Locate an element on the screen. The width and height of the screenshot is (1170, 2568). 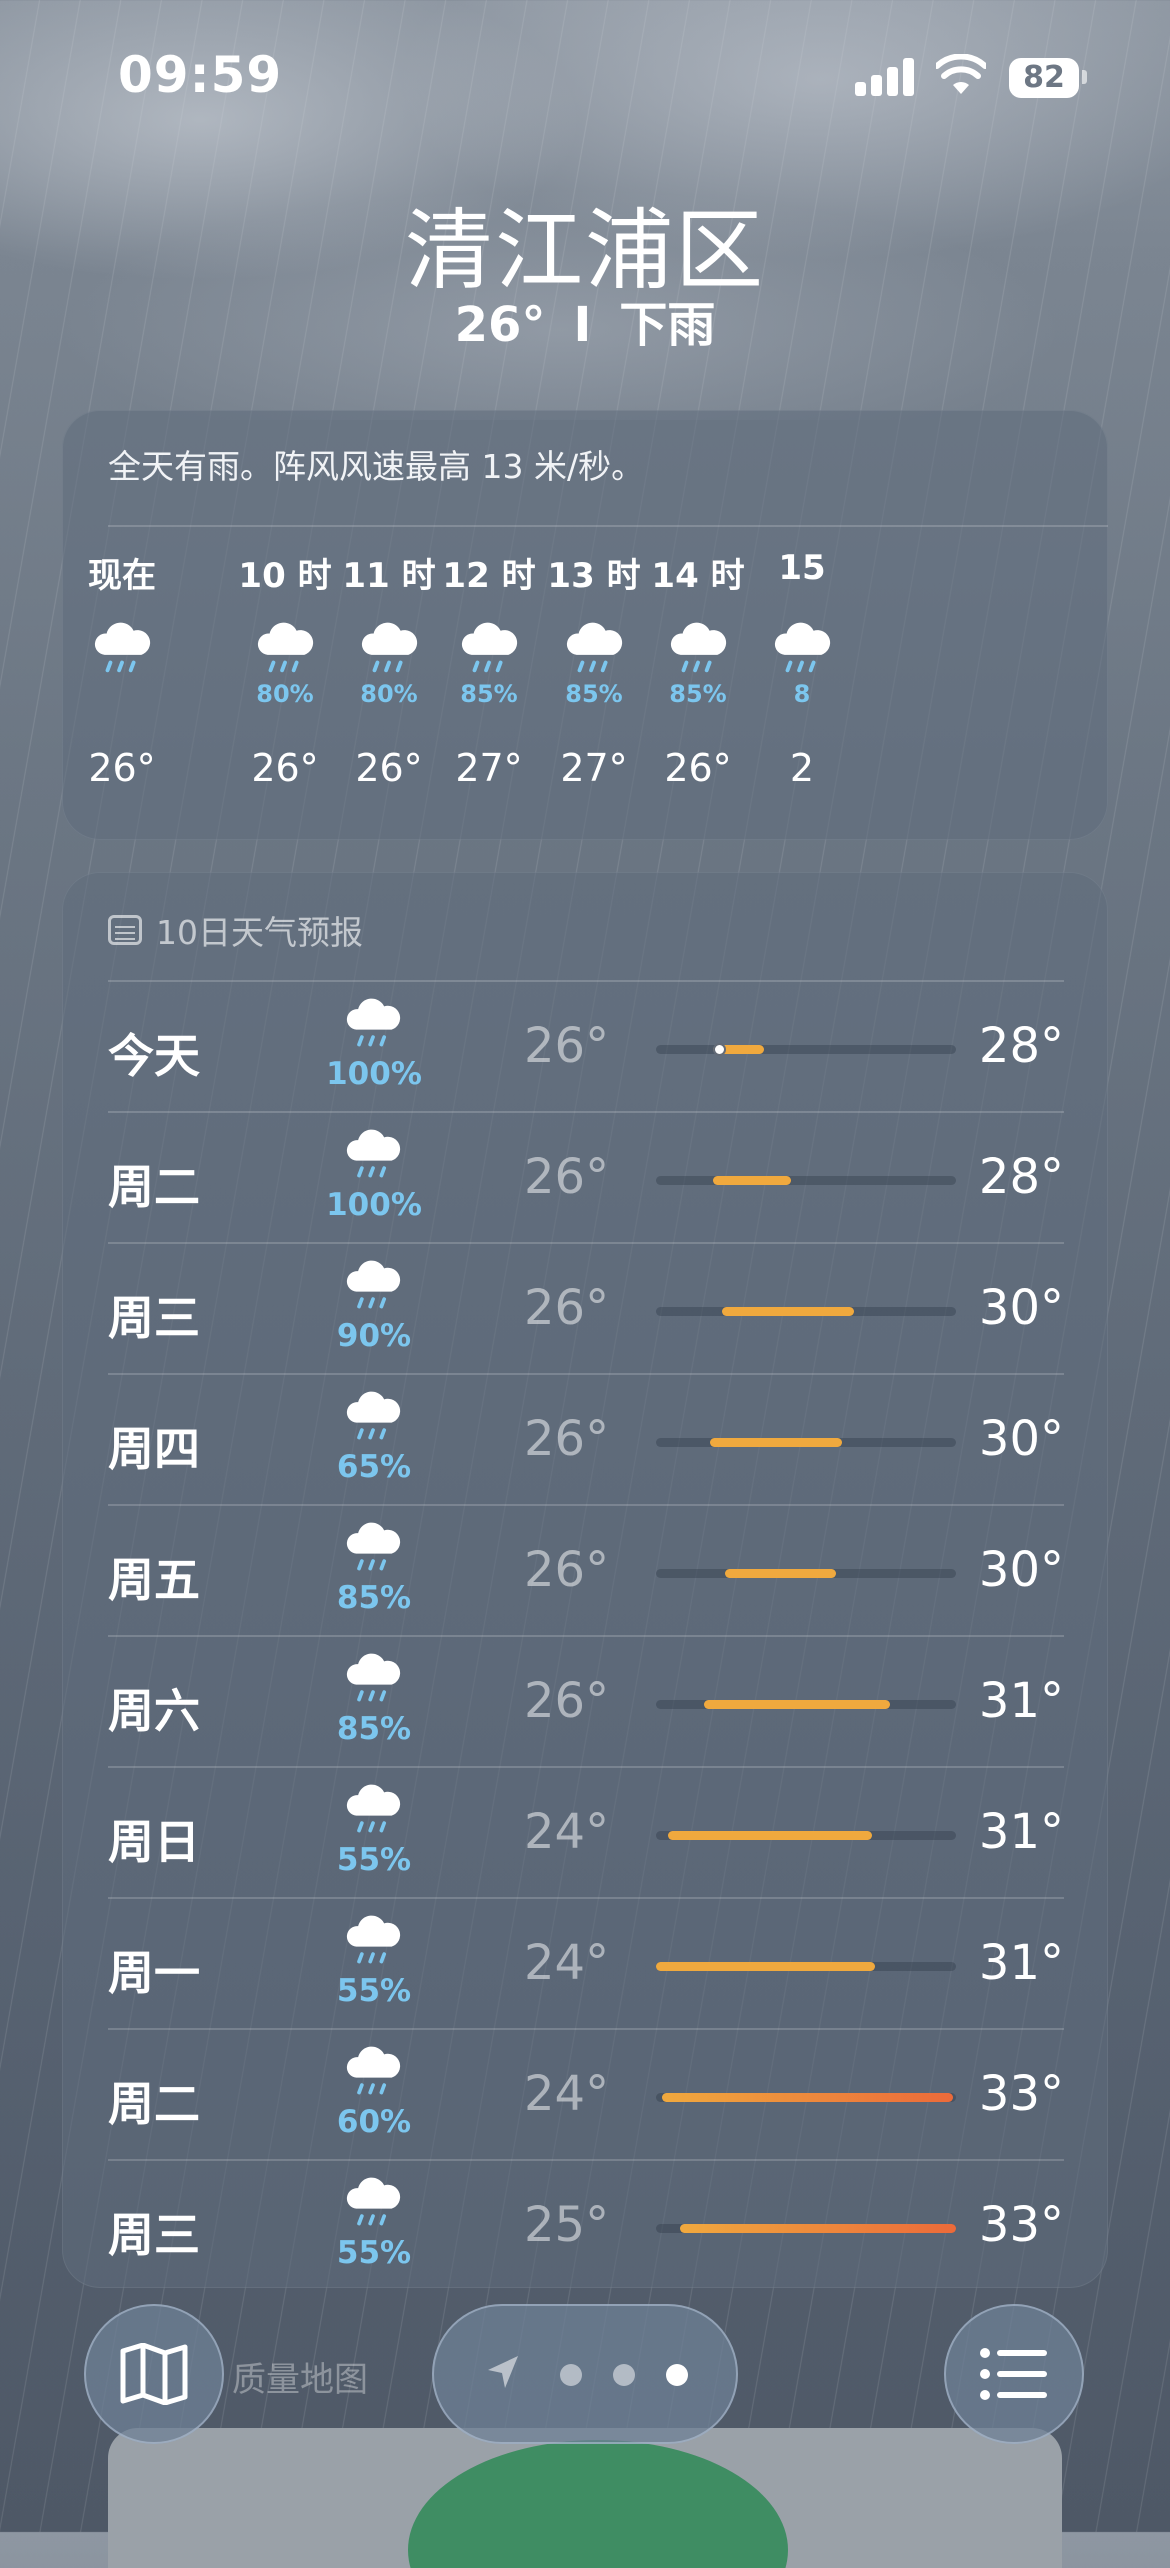
air-quality-map-preview is located at coordinates (585, 2498).